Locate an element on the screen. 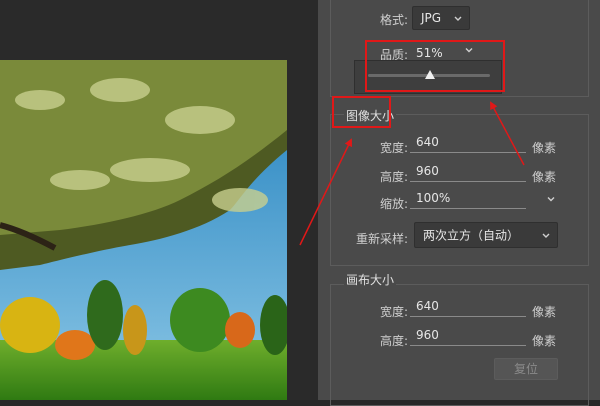  annotation-arrows is located at coordinates (412, 173).